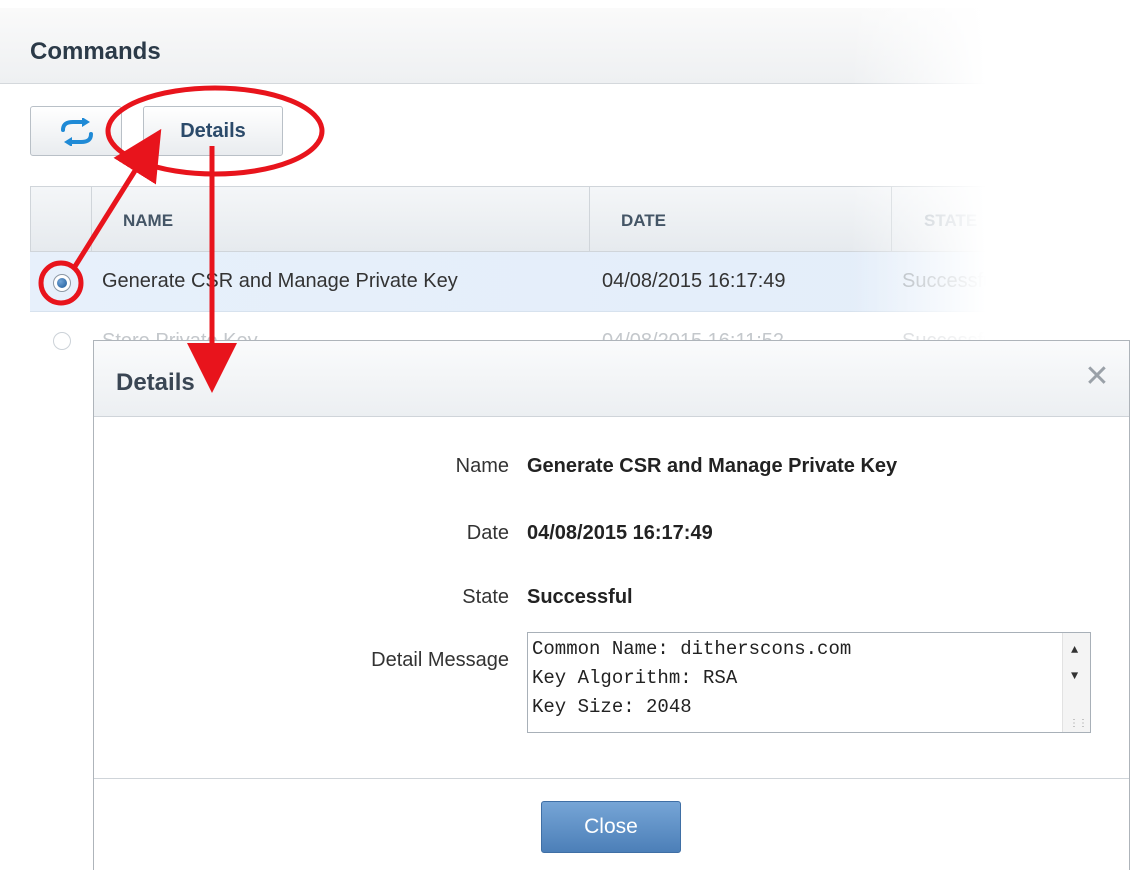 The image size is (1130, 871). I want to click on column-header-name: NAME, so click(148, 221).